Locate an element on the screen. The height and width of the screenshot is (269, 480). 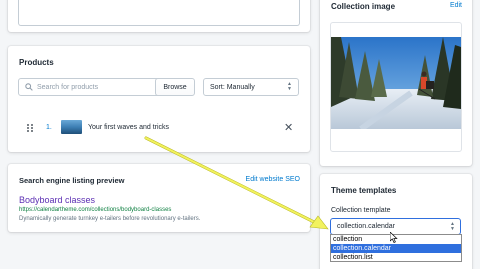
product-thumbnail is located at coordinates (71, 127).